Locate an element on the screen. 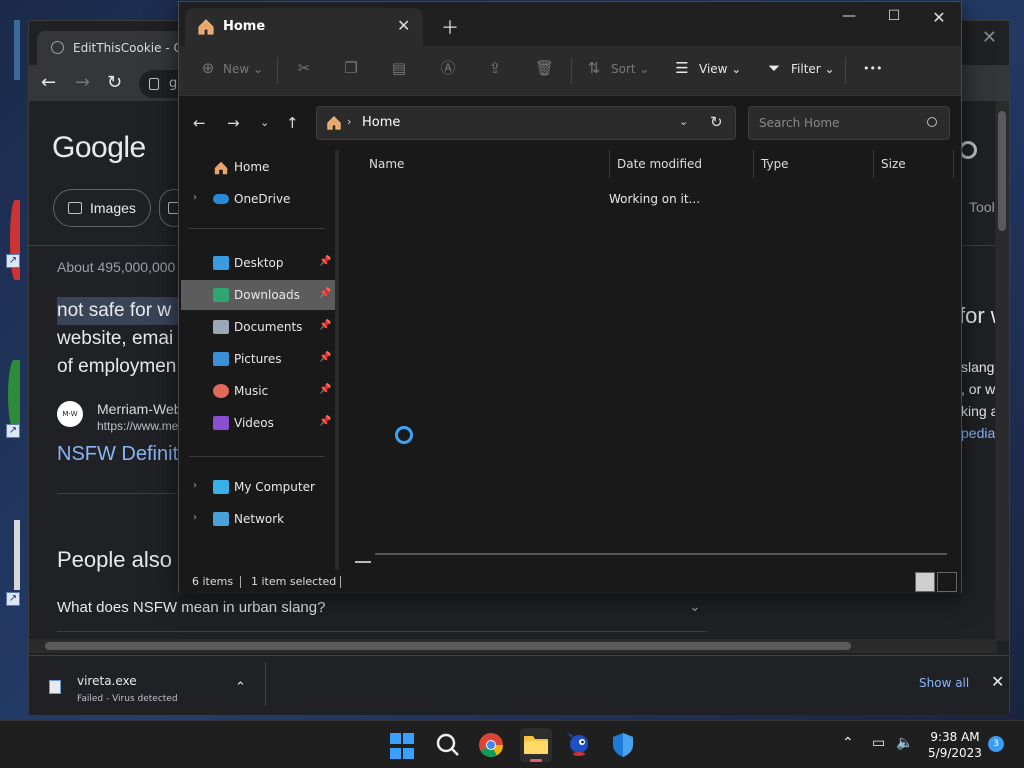 The width and height of the screenshot is (1024, 768). download-item: vireta.exe Failed - Virus detected ⌃ is located at coordinates (151, 687).